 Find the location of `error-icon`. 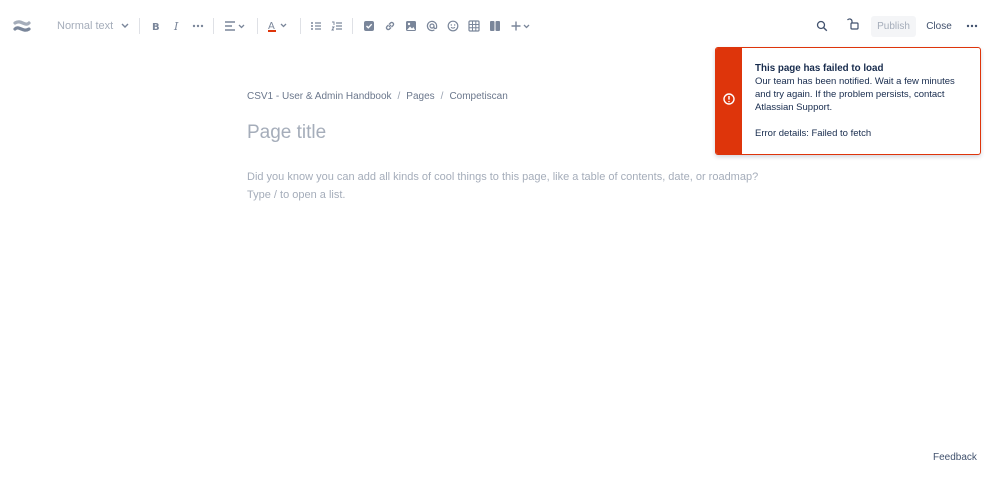

error-icon is located at coordinates (729, 101).